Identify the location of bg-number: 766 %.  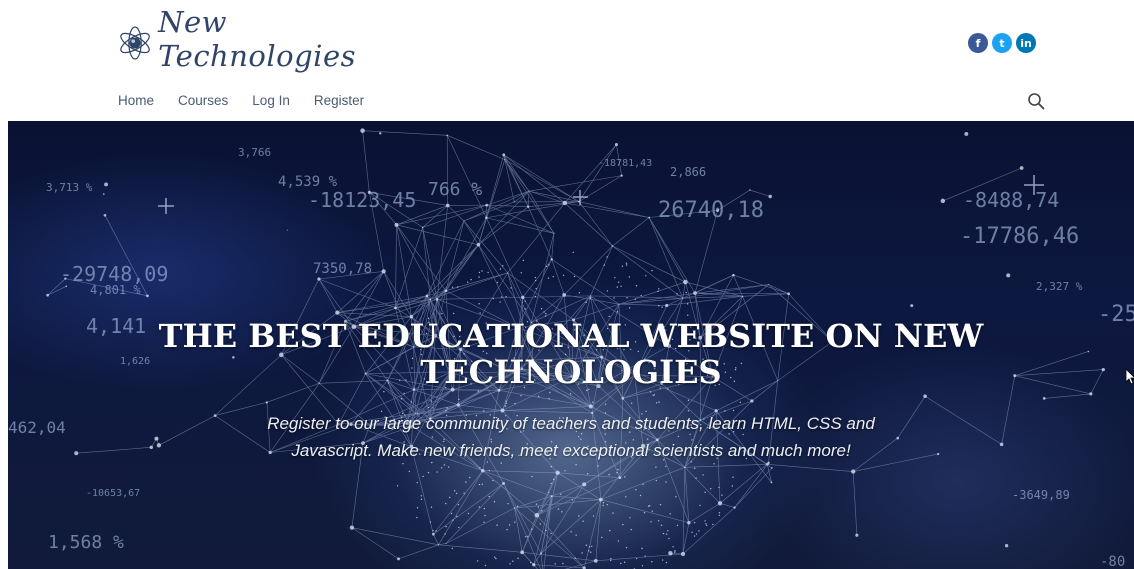
(455, 189).